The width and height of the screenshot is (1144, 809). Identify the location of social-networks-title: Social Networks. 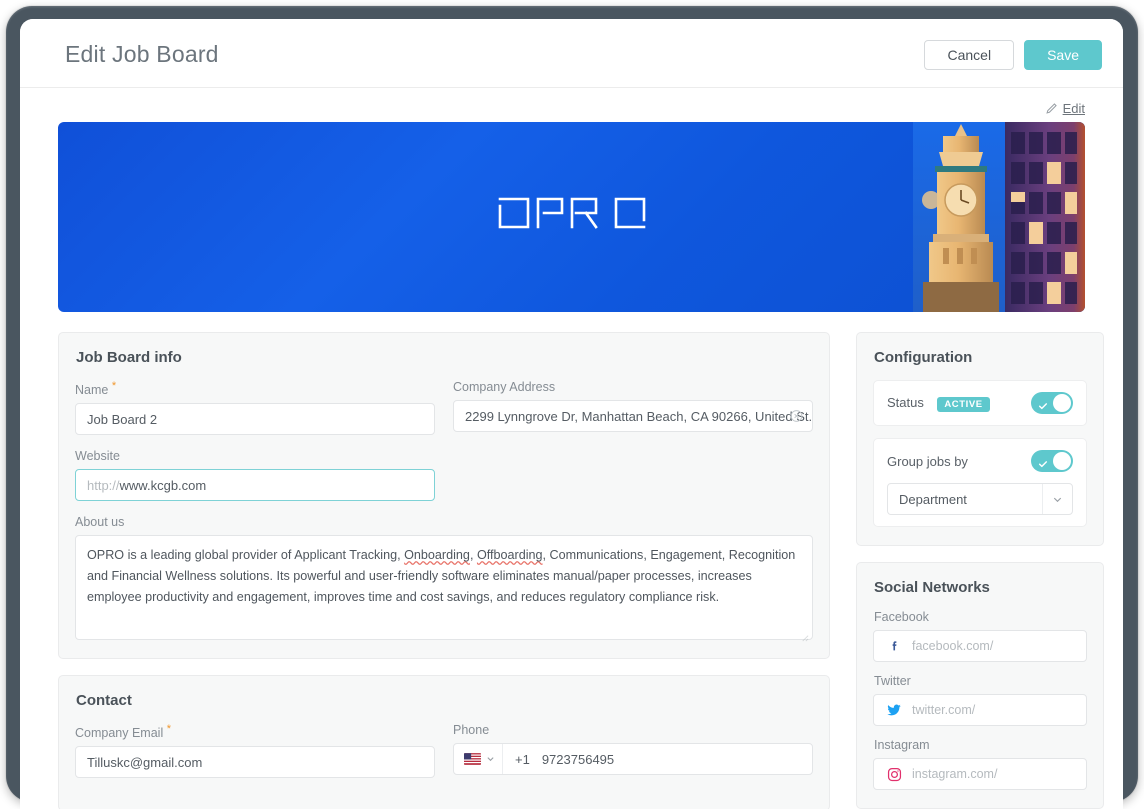
(932, 587).